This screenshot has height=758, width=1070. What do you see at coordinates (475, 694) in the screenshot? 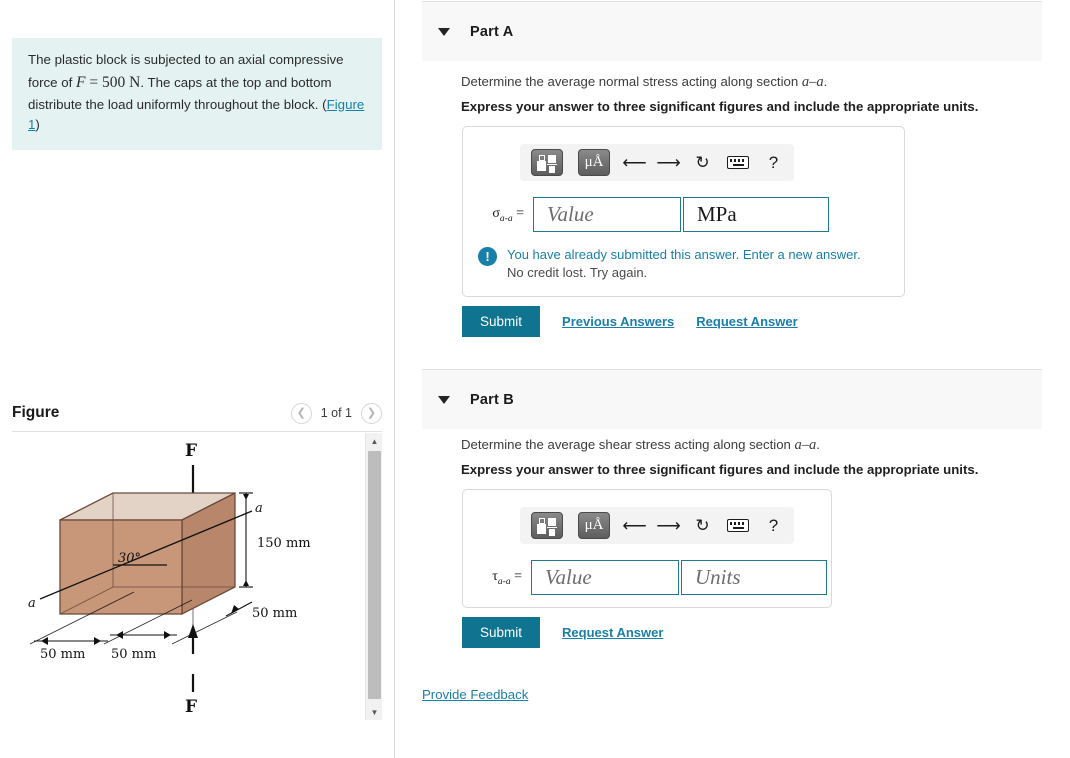
I see `provide-feedback-link: Provide Feedback` at bounding box center [475, 694].